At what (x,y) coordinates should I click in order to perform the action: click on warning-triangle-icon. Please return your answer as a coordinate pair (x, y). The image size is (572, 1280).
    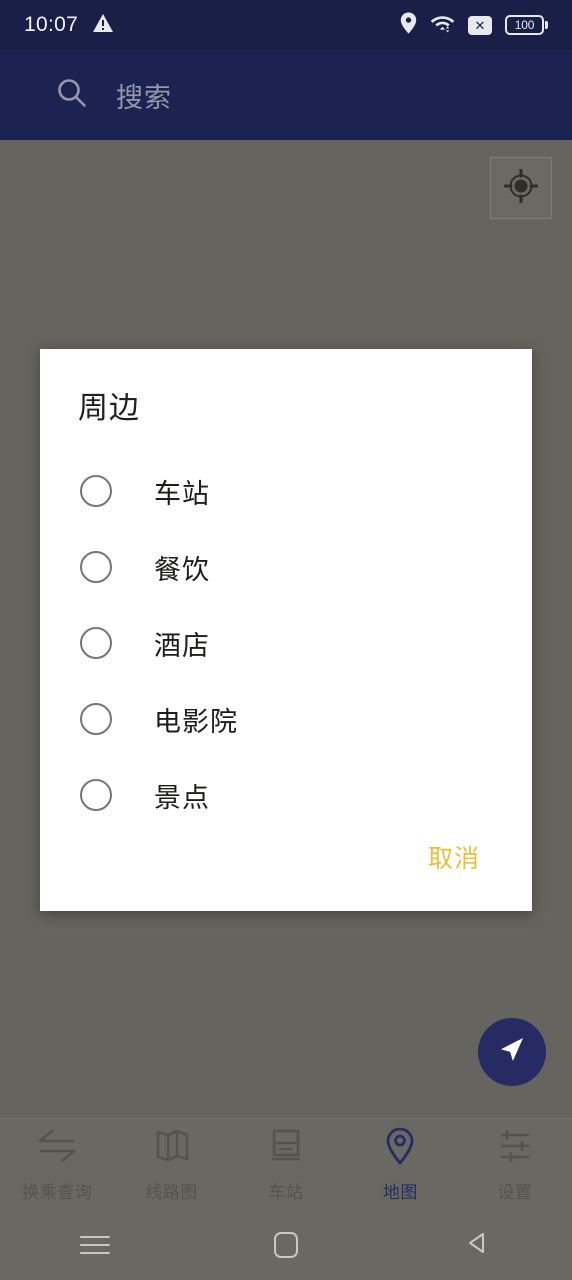
    Looking at the image, I should click on (103, 25).